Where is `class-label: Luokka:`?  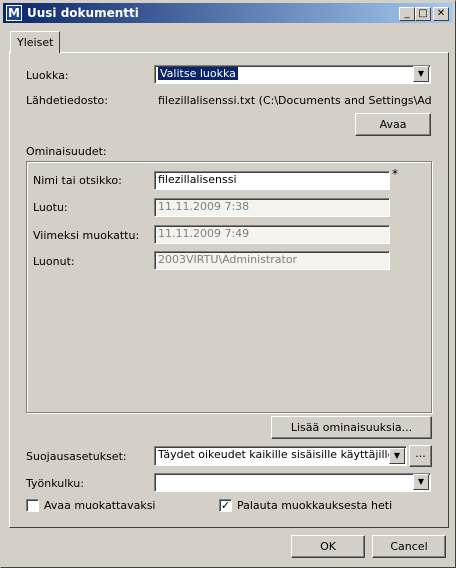
class-label: Luokka: is located at coordinates (47, 75).